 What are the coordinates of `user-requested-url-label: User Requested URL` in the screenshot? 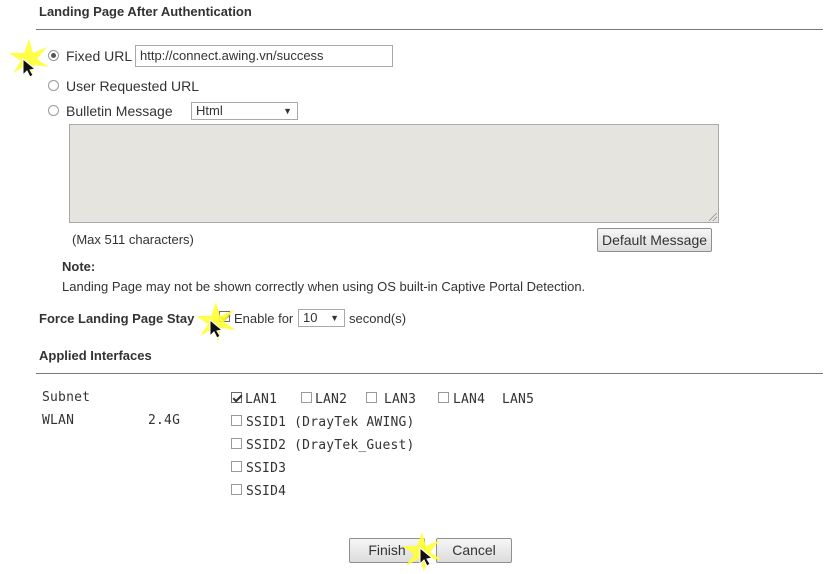 It's located at (133, 86).